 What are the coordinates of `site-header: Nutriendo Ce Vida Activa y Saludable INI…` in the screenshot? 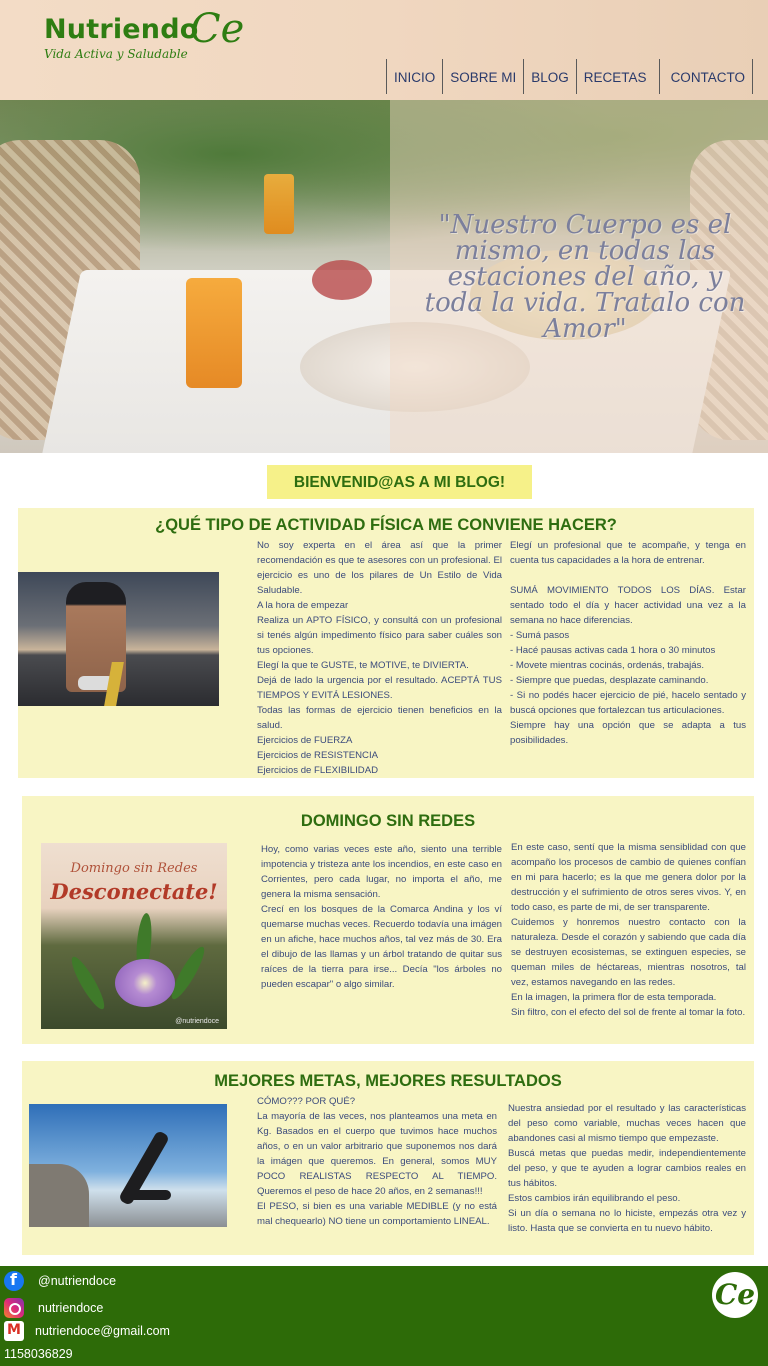 It's located at (384, 50).